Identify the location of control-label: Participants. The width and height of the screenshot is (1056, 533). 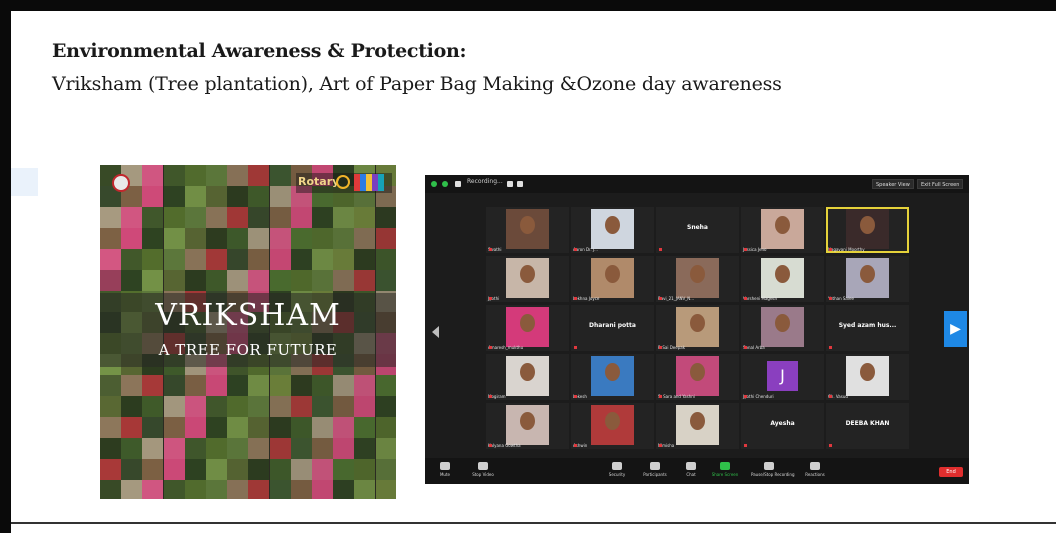
(655, 474).